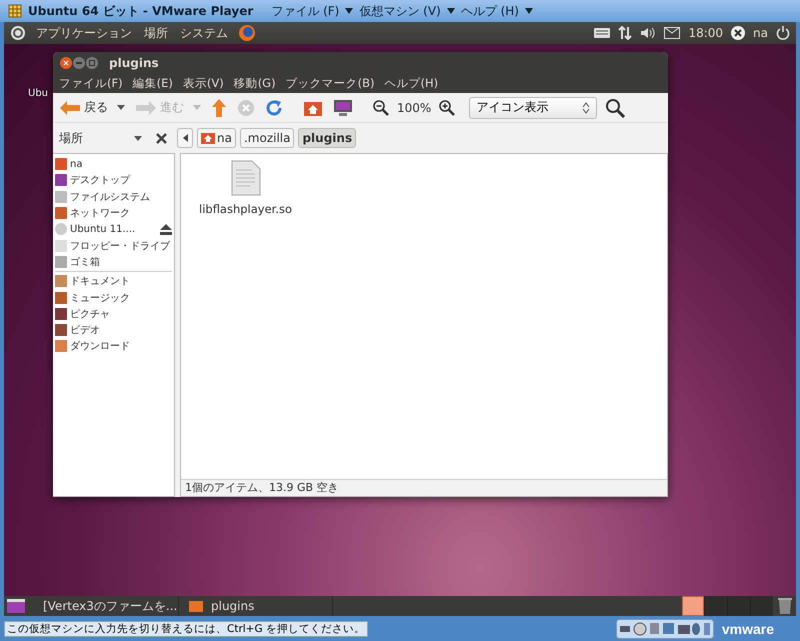 The width and height of the screenshot is (800, 641). I want to click on zoom-level: 100%, so click(414, 107).